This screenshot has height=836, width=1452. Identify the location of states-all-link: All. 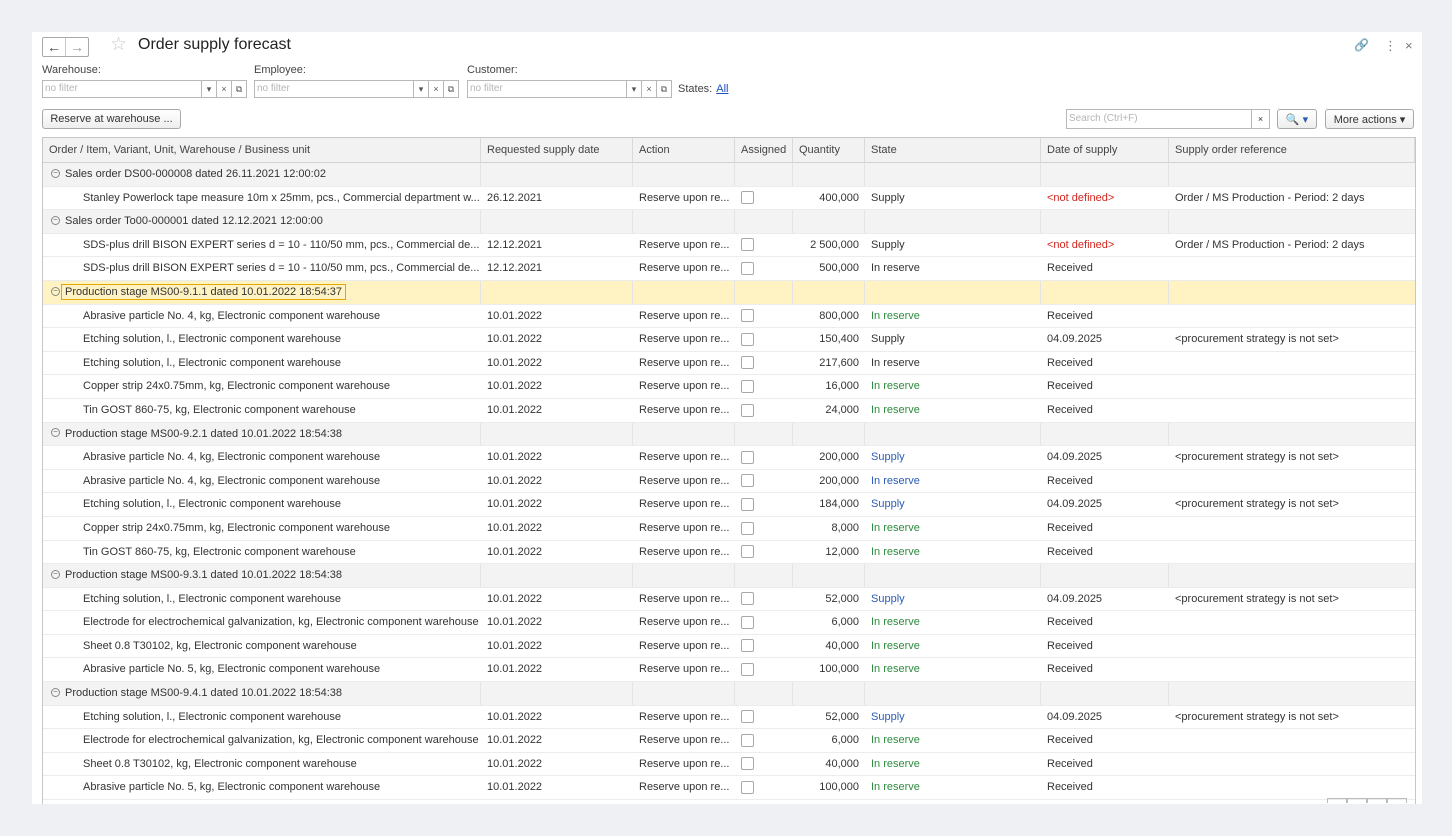
(722, 89).